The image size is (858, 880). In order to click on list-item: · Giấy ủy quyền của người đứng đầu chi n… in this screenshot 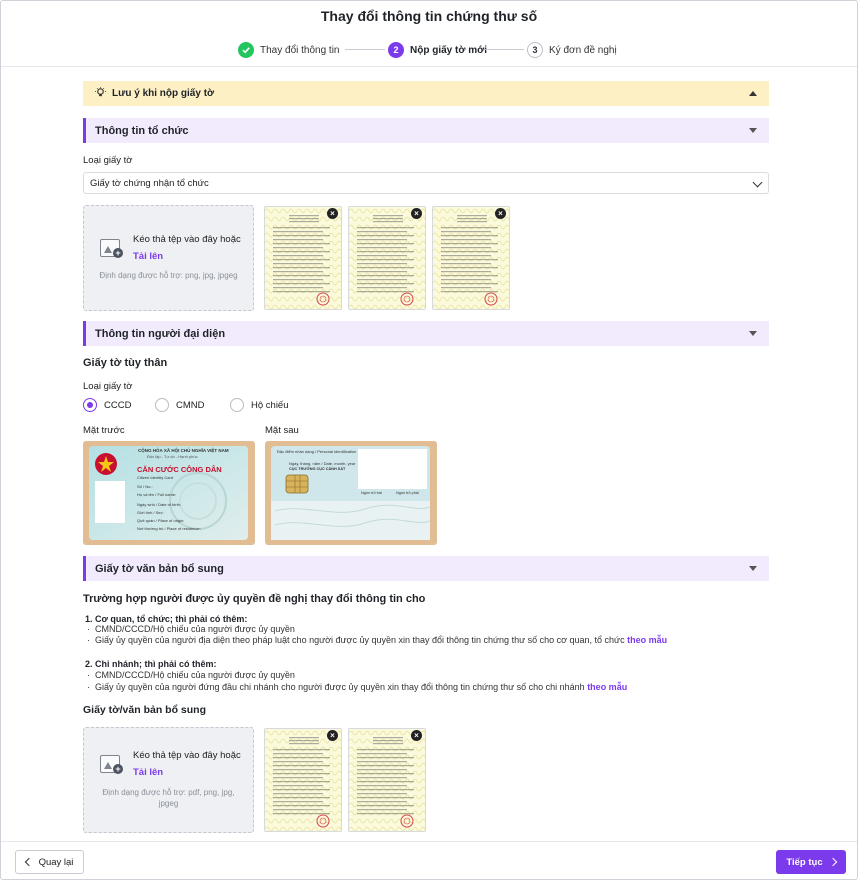, I will do `click(357, 687)`.